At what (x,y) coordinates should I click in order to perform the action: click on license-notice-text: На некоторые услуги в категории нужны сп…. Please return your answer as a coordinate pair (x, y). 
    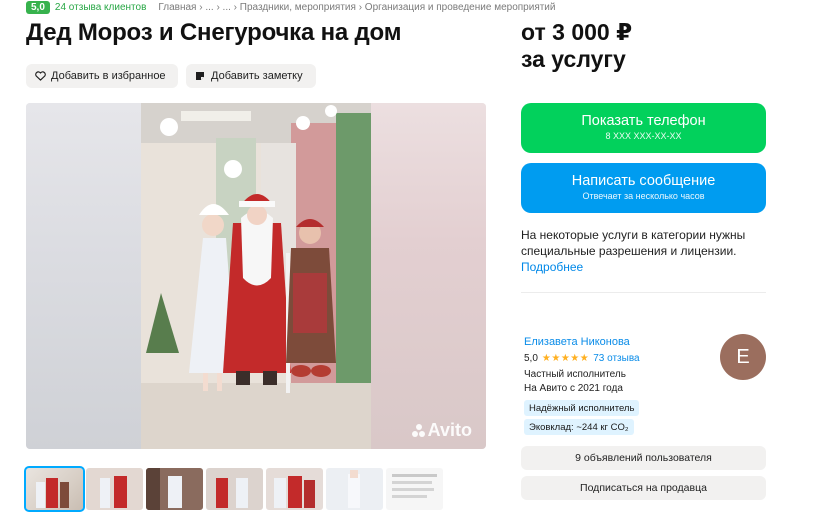
    Looking at the image, I should click on (633, 243).